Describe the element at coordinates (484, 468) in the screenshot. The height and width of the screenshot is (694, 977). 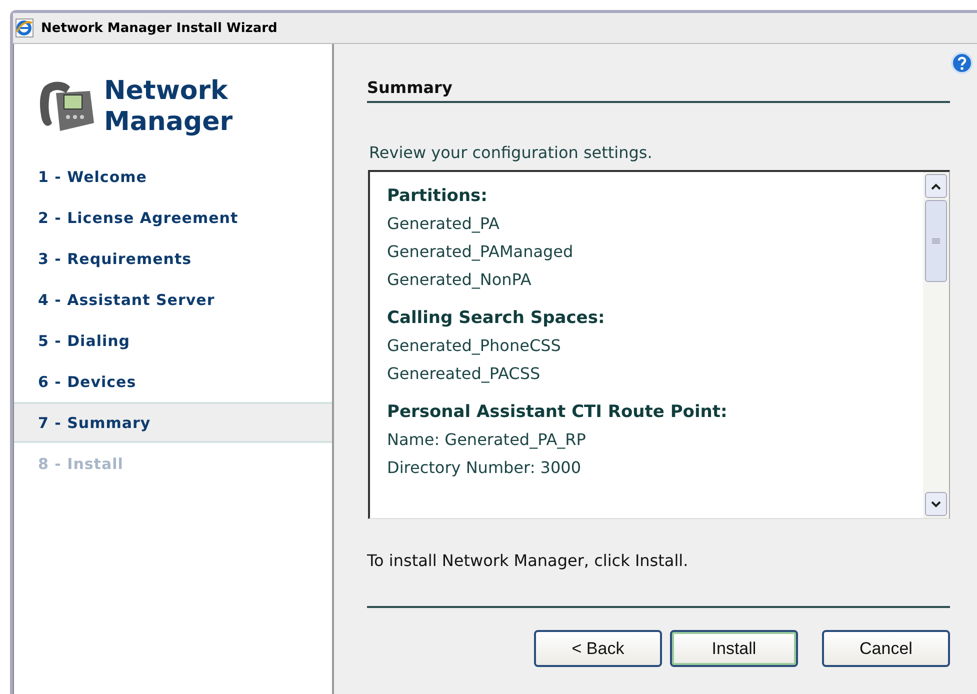
I see `summary-line: Directory Number: 3000` at that location.